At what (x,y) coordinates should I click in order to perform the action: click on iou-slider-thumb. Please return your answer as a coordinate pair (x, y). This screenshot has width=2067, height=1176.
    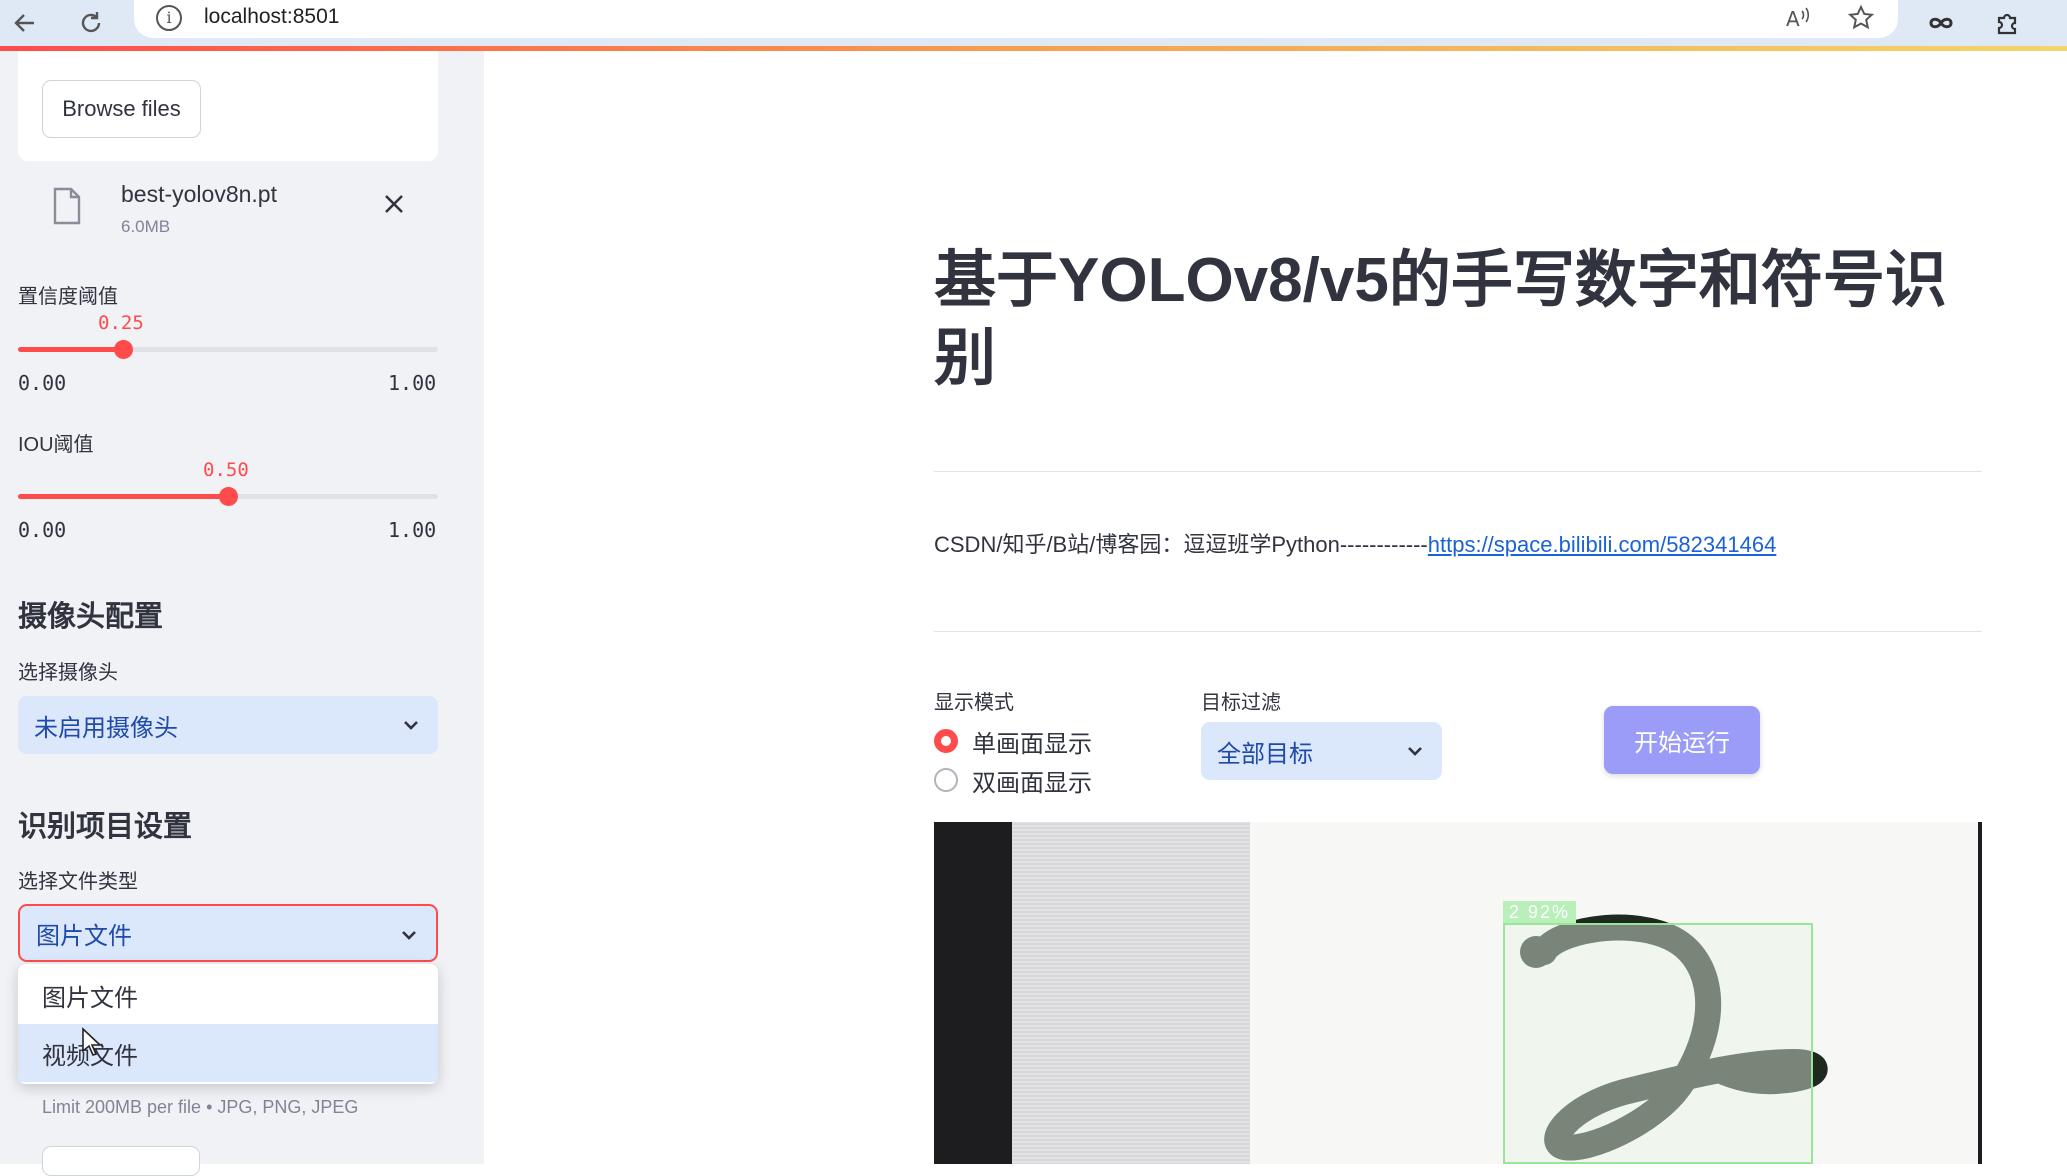
    Looking at the image, I should click on (228, 496).